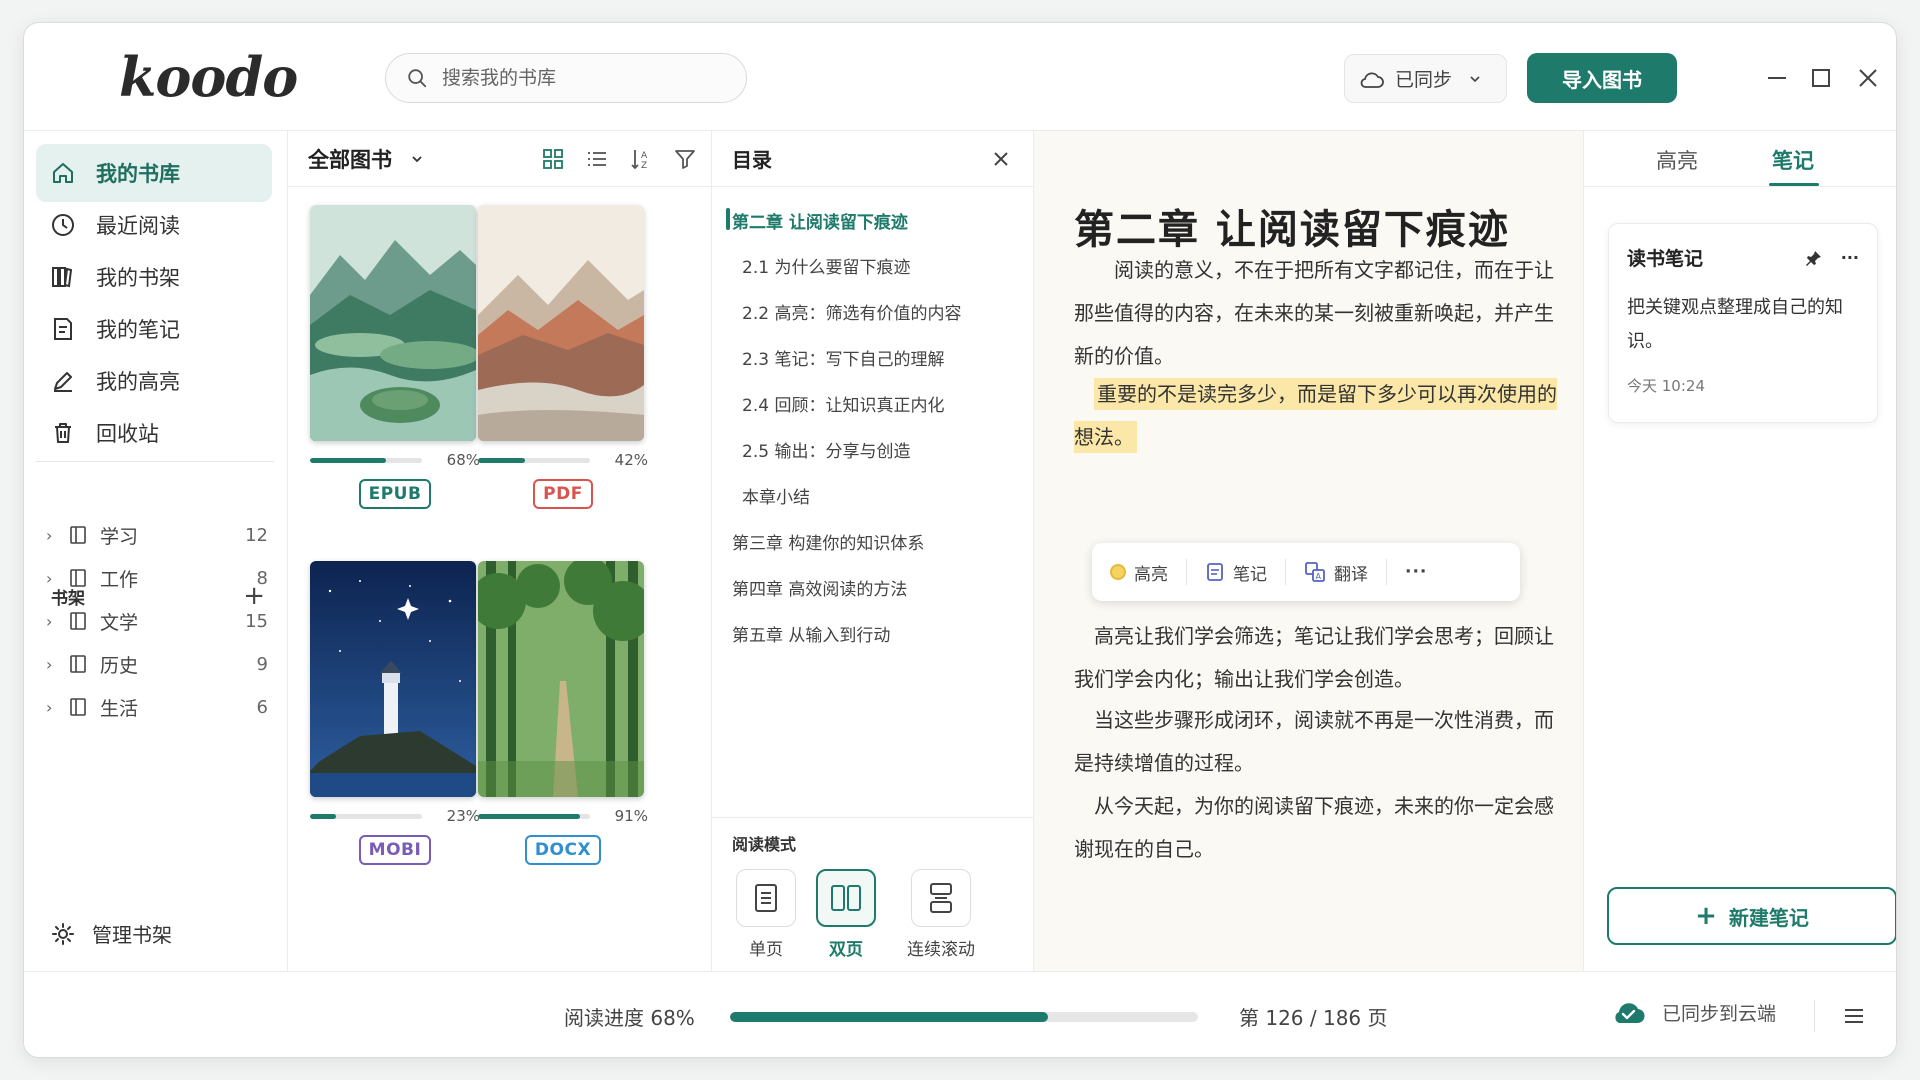 This screenshot has height=1080, width=1920. What do you see at coordinates (119, 622) in the screenshot?
I see `shelf-label: 文学` at bounding box center [119, 622].